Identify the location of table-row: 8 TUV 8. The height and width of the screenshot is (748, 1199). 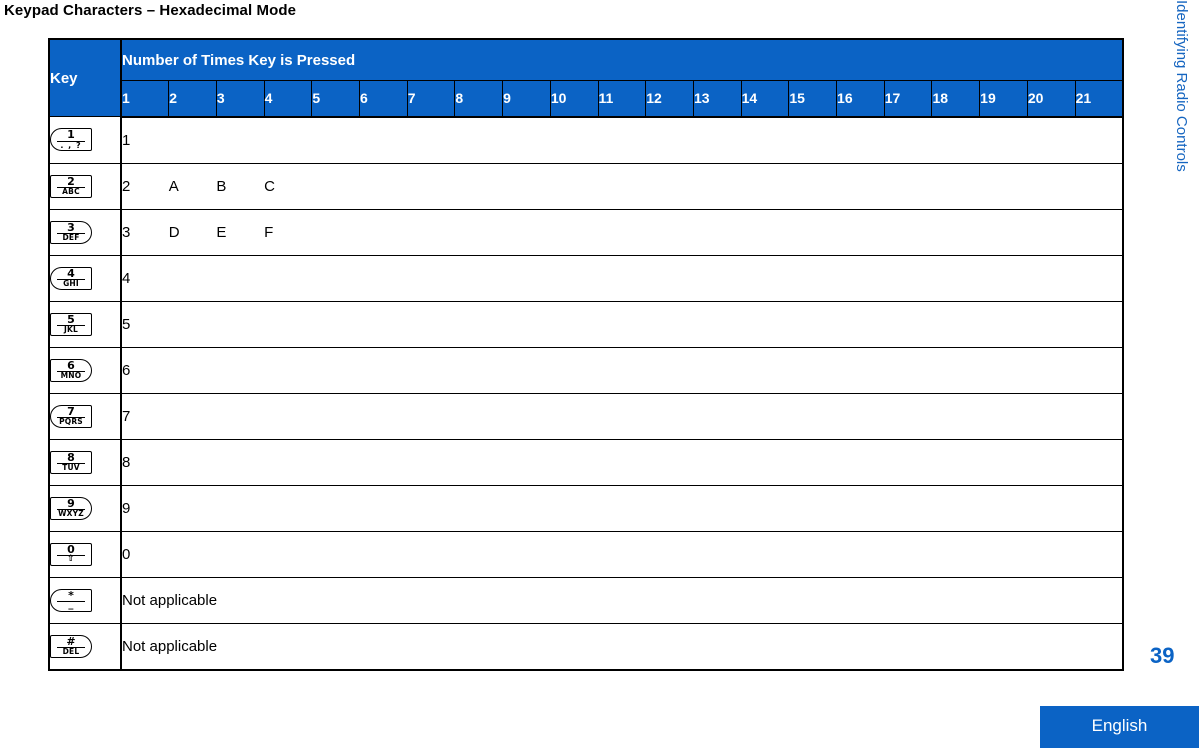
(586, 462).